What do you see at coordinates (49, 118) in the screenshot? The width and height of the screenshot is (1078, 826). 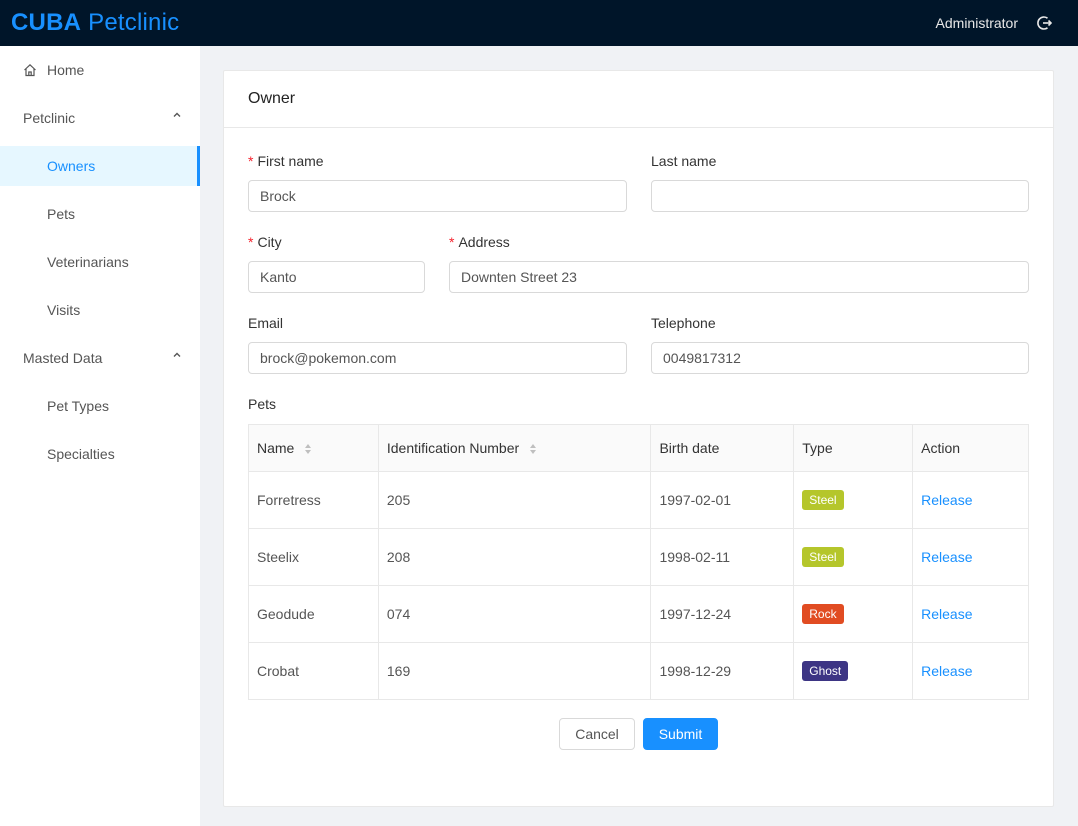 I see `sidebar-group-label: Petclinic` at bounding box center [49, 118].